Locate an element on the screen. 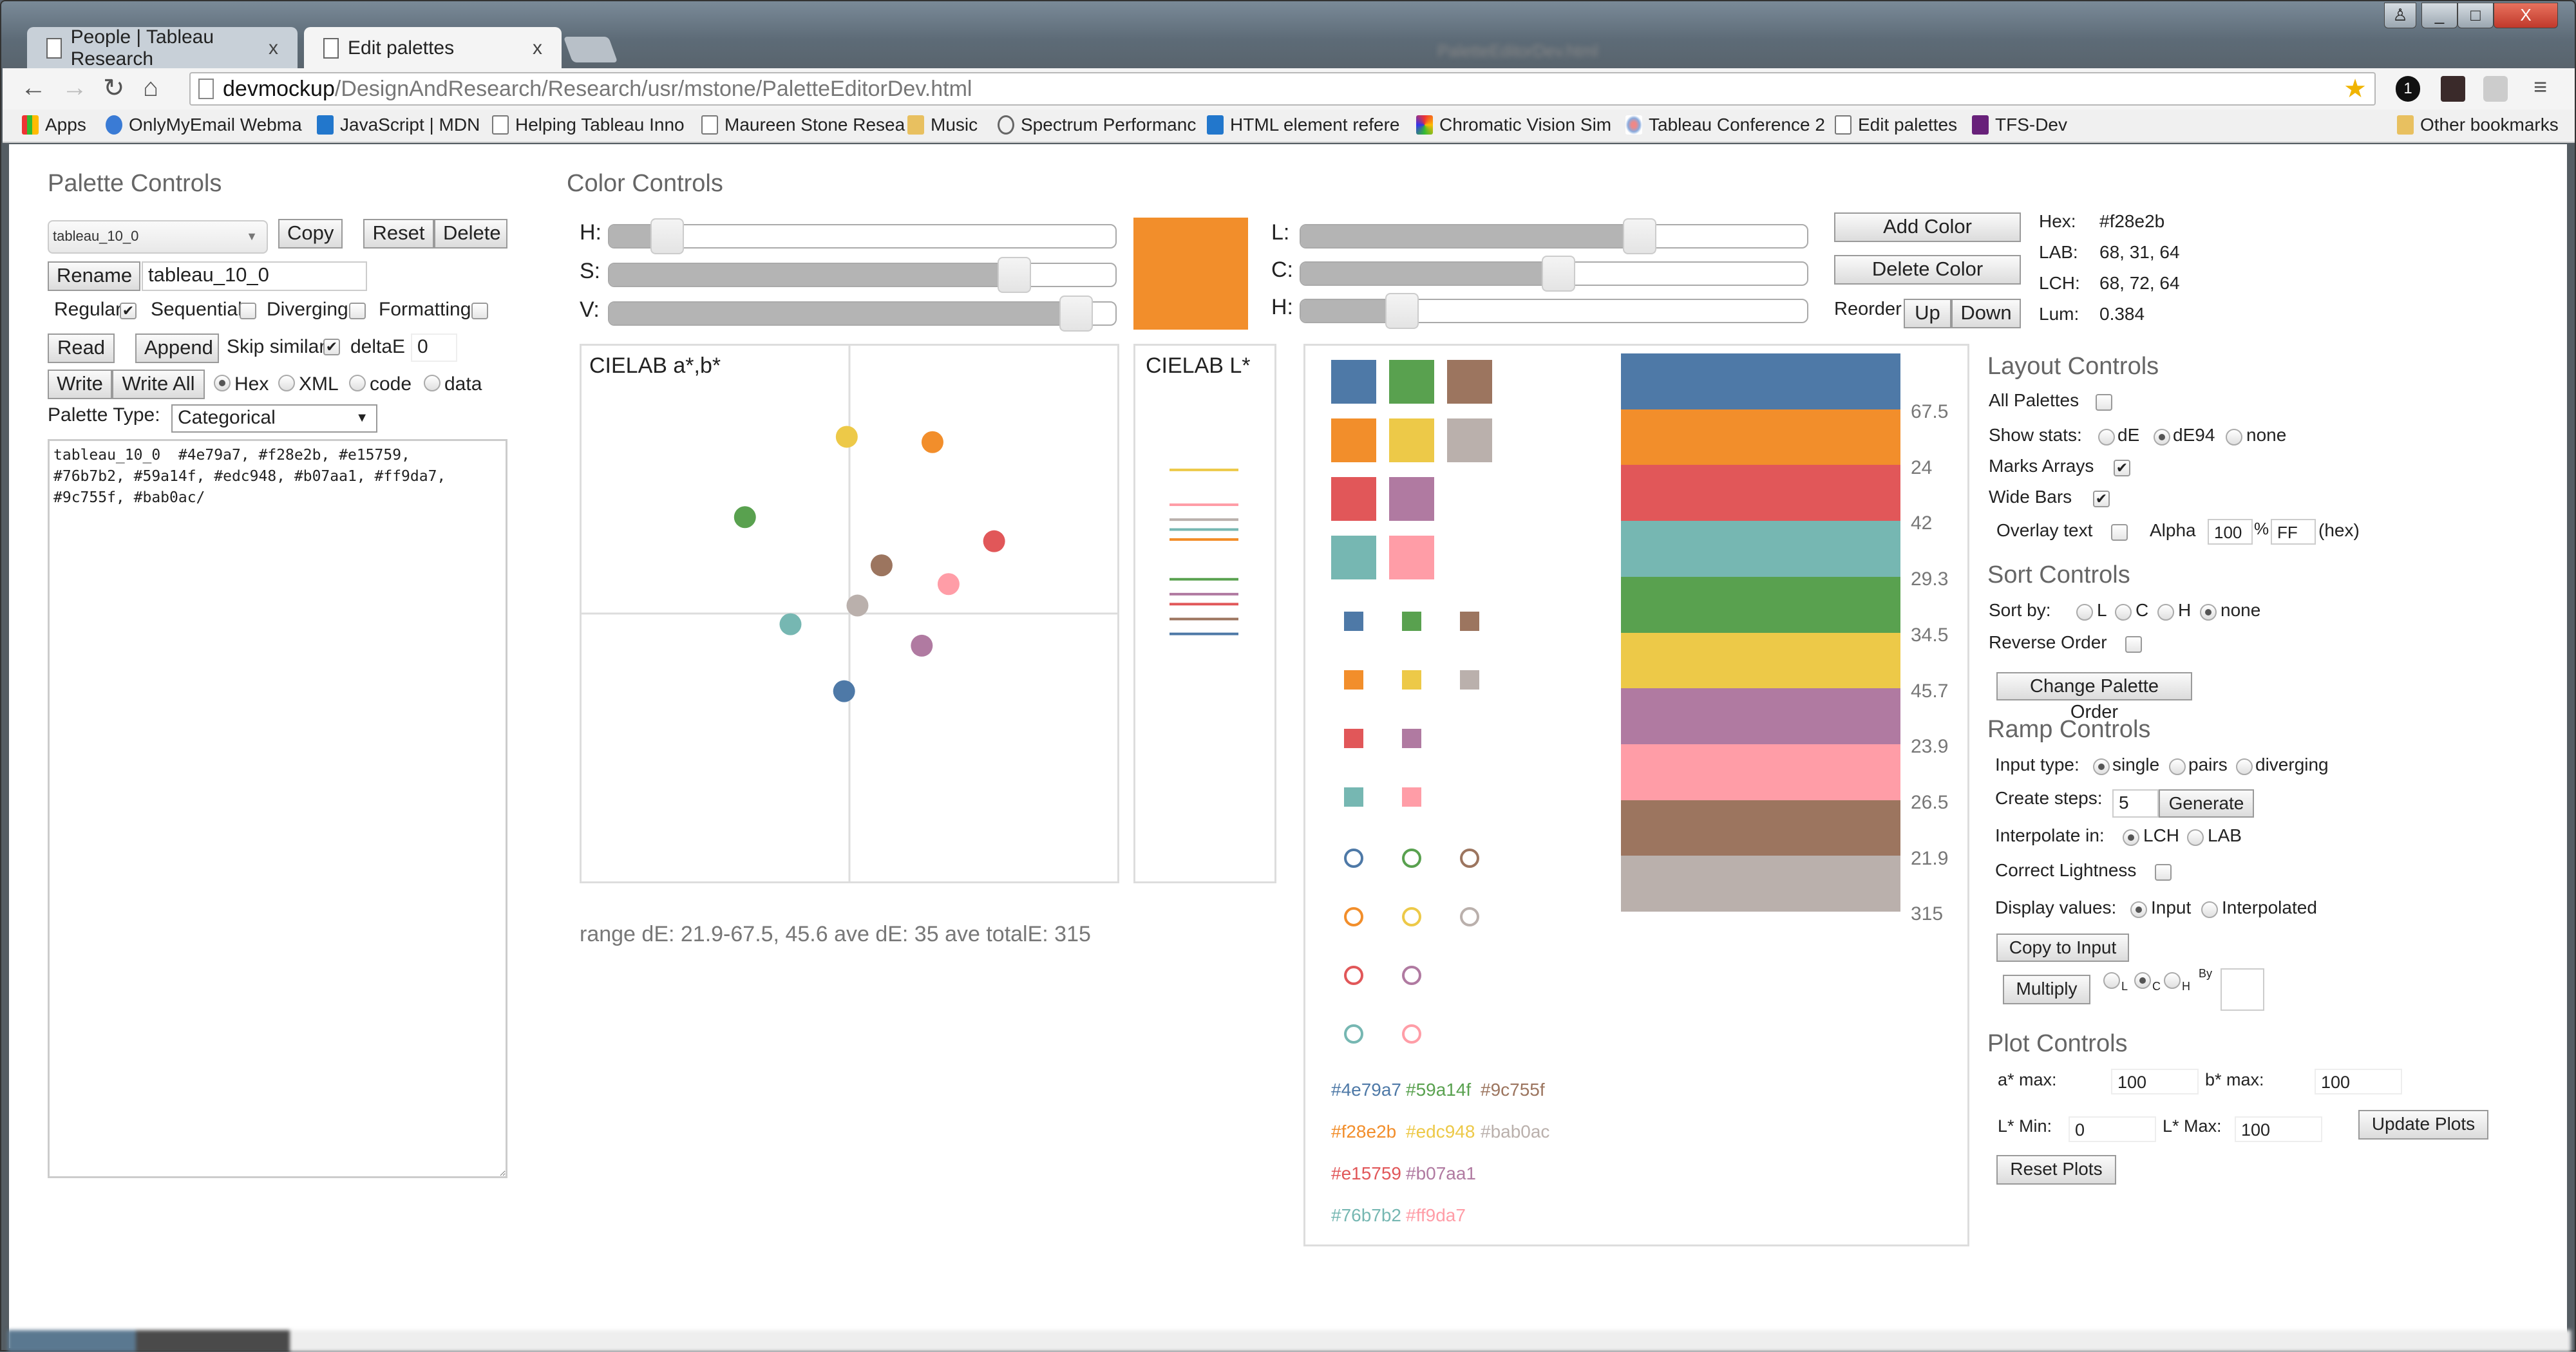 This screenshot has height=1352, width=2576. steps-input: 5 is located at coordinates (2136, 804).